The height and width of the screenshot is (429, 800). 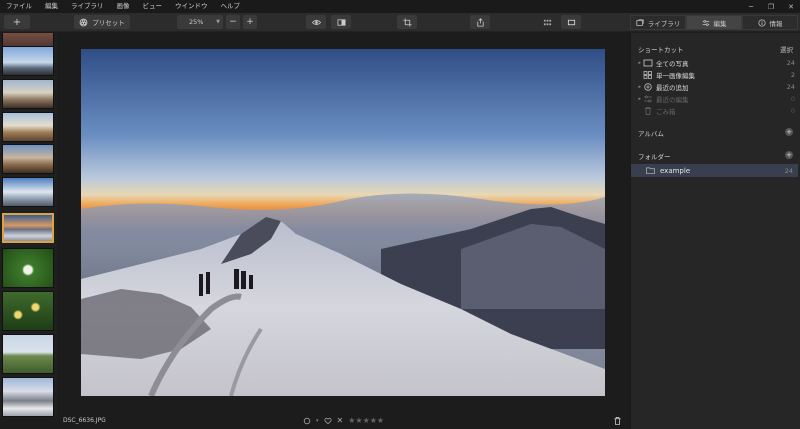 What do you see at coordinates (124, 6) in the screenshot?
I see `menu-image: 画像` at bounding box center [124, 6].